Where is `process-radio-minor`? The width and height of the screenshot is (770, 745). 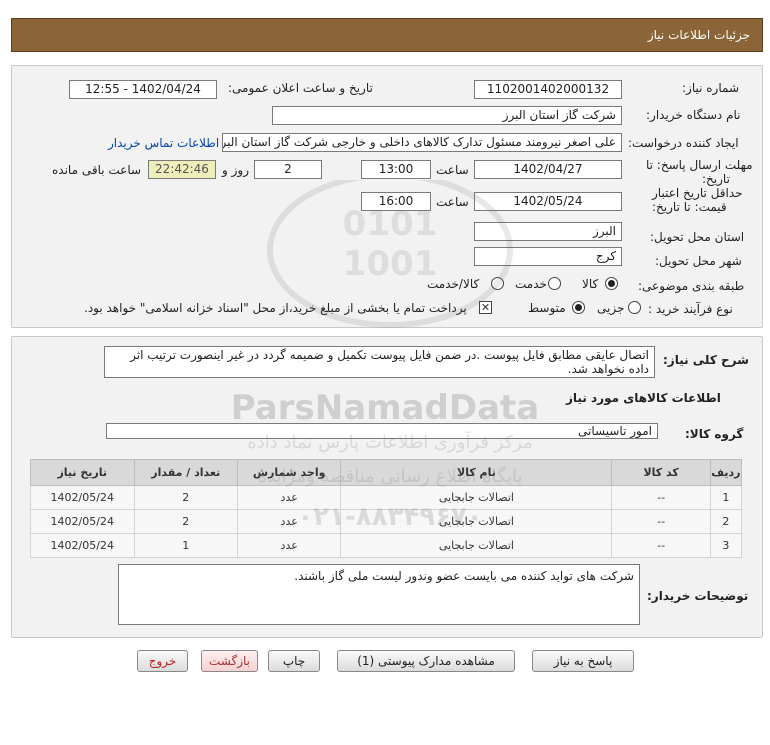
process-radio-minor is located at coordinates (634, 307).